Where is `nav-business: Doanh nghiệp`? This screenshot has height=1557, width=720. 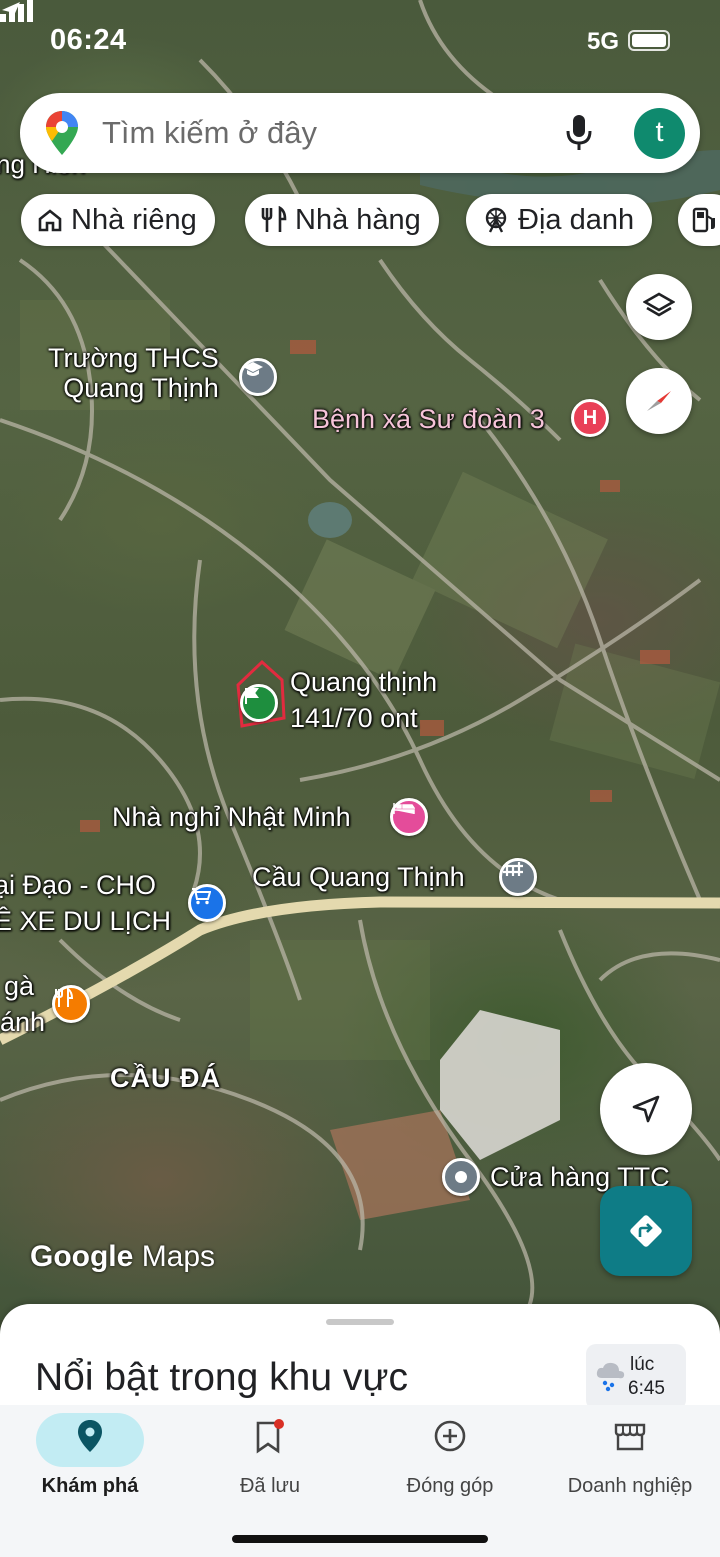
nav-business: Doanh nghiệp is located at coordinates (630, 1460).